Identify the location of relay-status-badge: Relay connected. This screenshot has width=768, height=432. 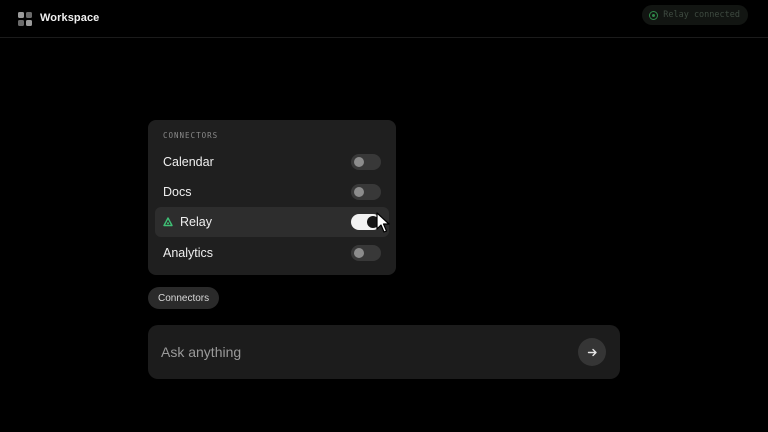
(695, 15).